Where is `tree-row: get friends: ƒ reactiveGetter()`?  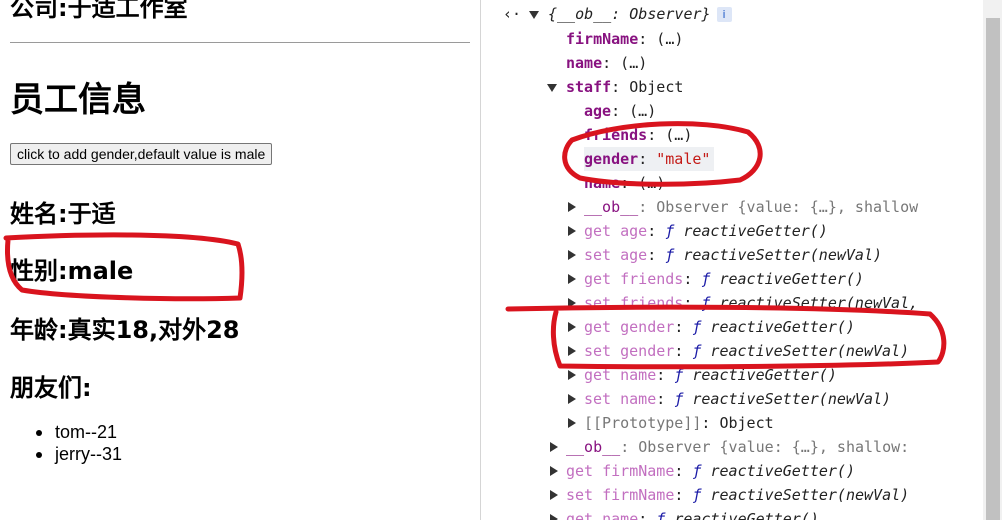 tree-row: get friends: ƒ reactiveGetter() is located at coordinates (724, 279).